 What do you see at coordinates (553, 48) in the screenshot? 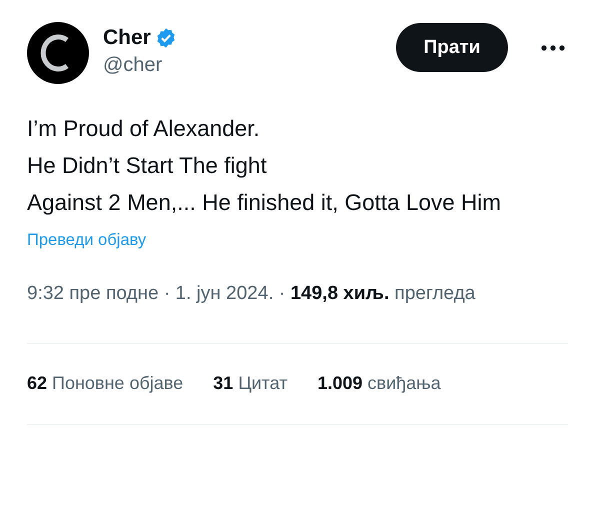
I see `more-icon` at bounding box center [553, 48].